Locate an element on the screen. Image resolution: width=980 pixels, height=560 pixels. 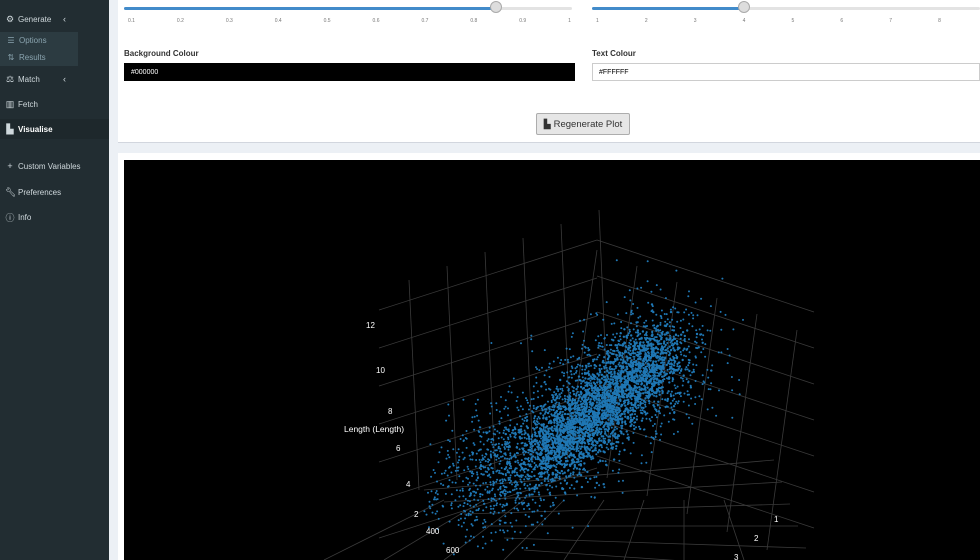
sidebar-item-match: ⚖ Match ‹ is located at coordinates (54, 79).